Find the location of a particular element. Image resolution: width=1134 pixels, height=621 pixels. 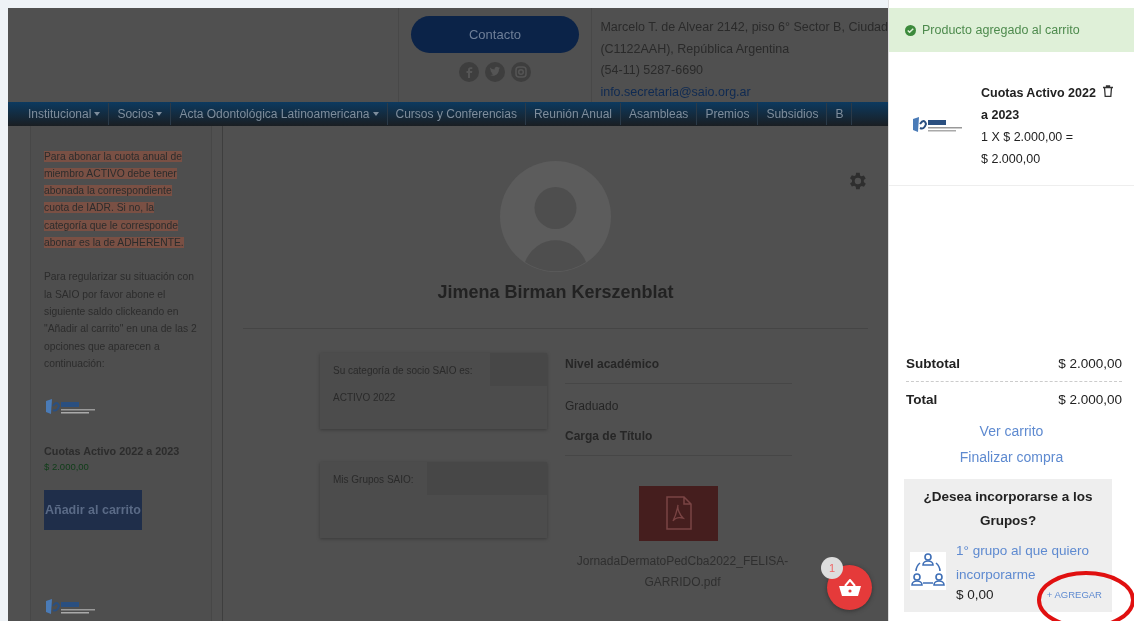

upsell-product-name: 1° grupo al que quiero incorporarme is located at coordinates (1031, 563).